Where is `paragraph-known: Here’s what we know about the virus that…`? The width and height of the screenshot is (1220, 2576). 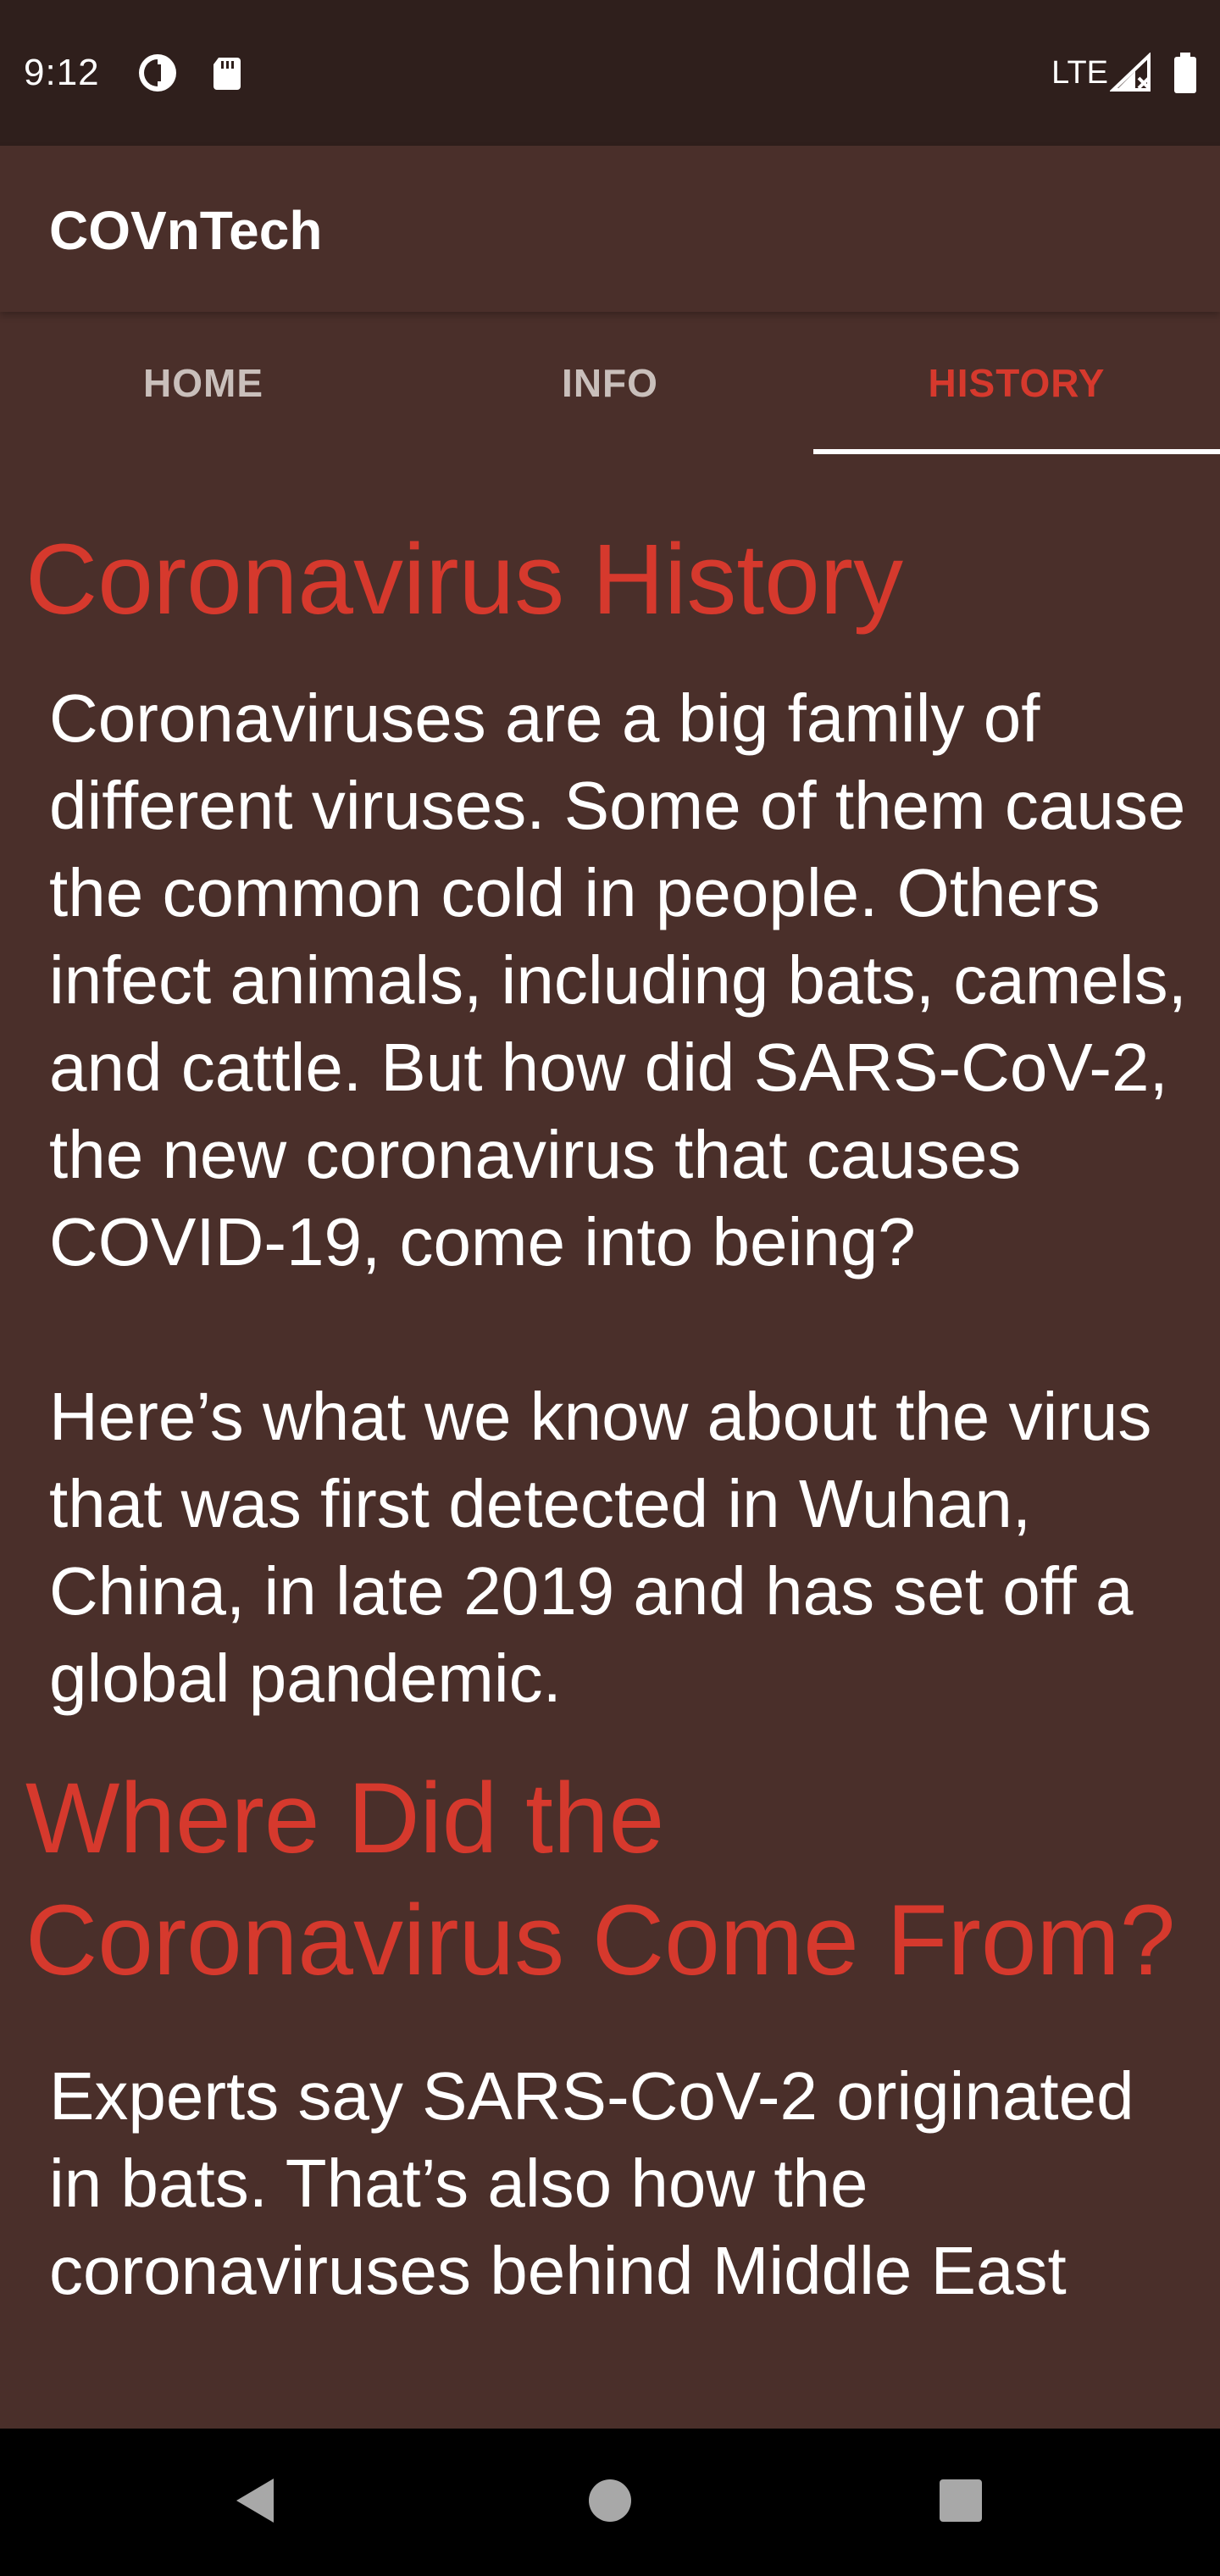
paragraph-known: Here’s what we know about the virus that… is located at coordinates (600, 1547).